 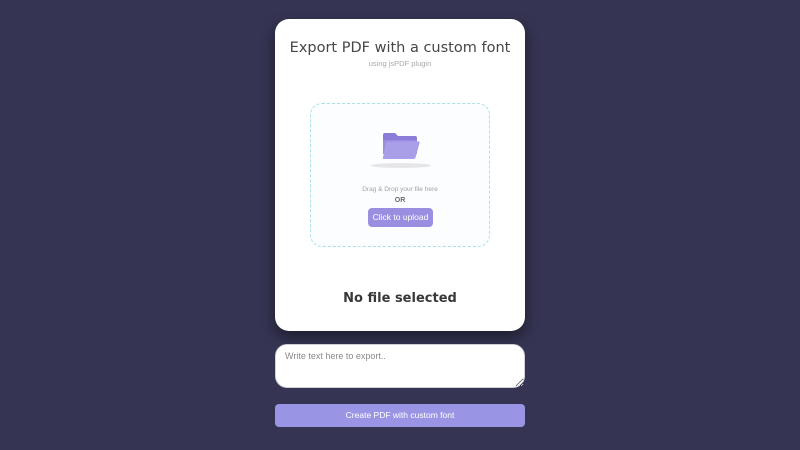 I want to click on folder-open-icon, so click(x=401, y=146).